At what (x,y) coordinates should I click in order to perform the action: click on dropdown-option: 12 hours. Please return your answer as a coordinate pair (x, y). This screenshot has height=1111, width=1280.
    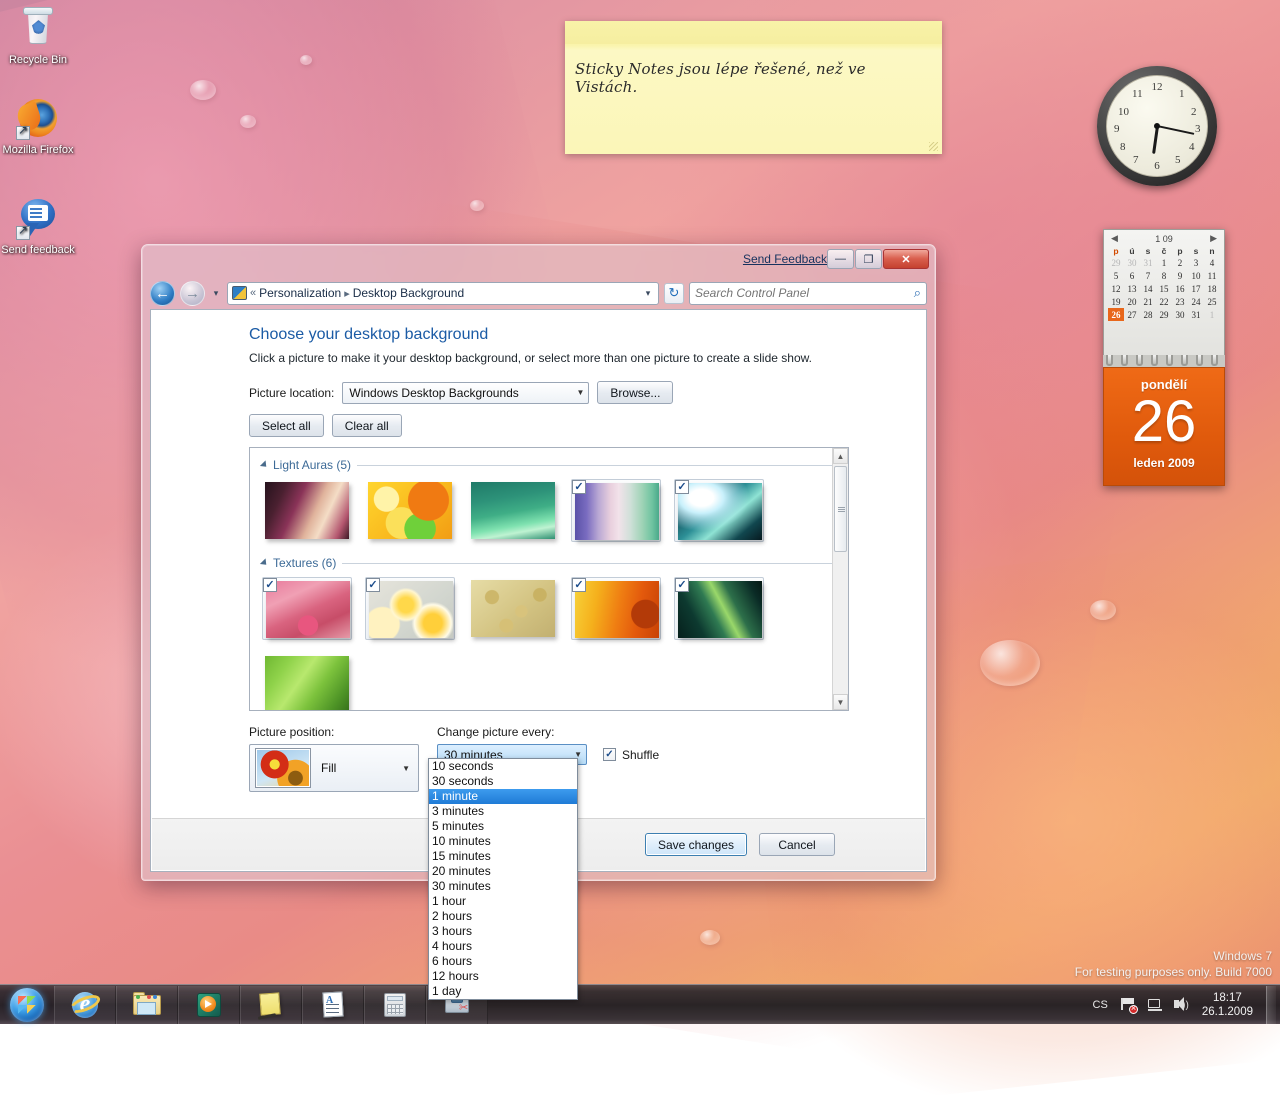
    Looking at the image, I should click on (503, 976).